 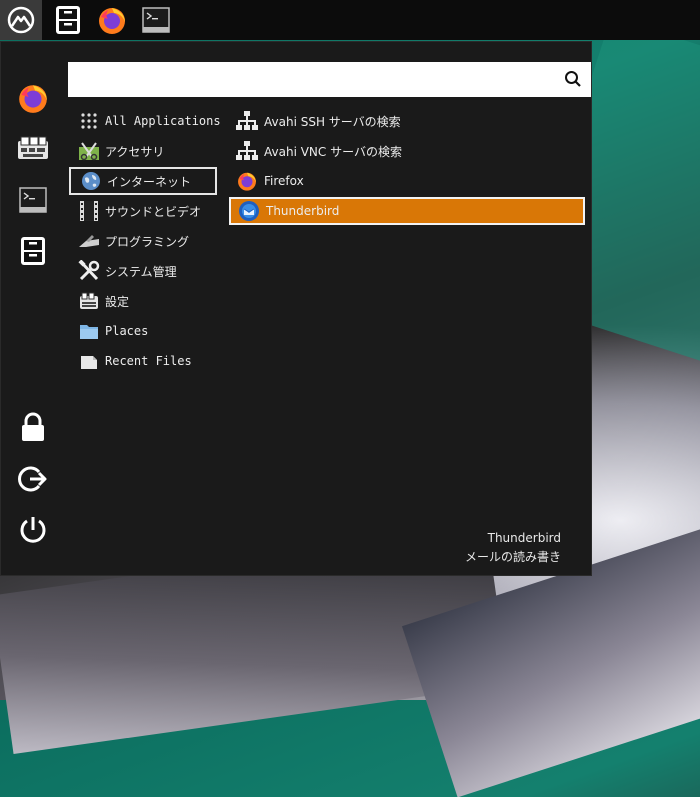 I want to click on start-menu-button, so click(x=21, y=20).